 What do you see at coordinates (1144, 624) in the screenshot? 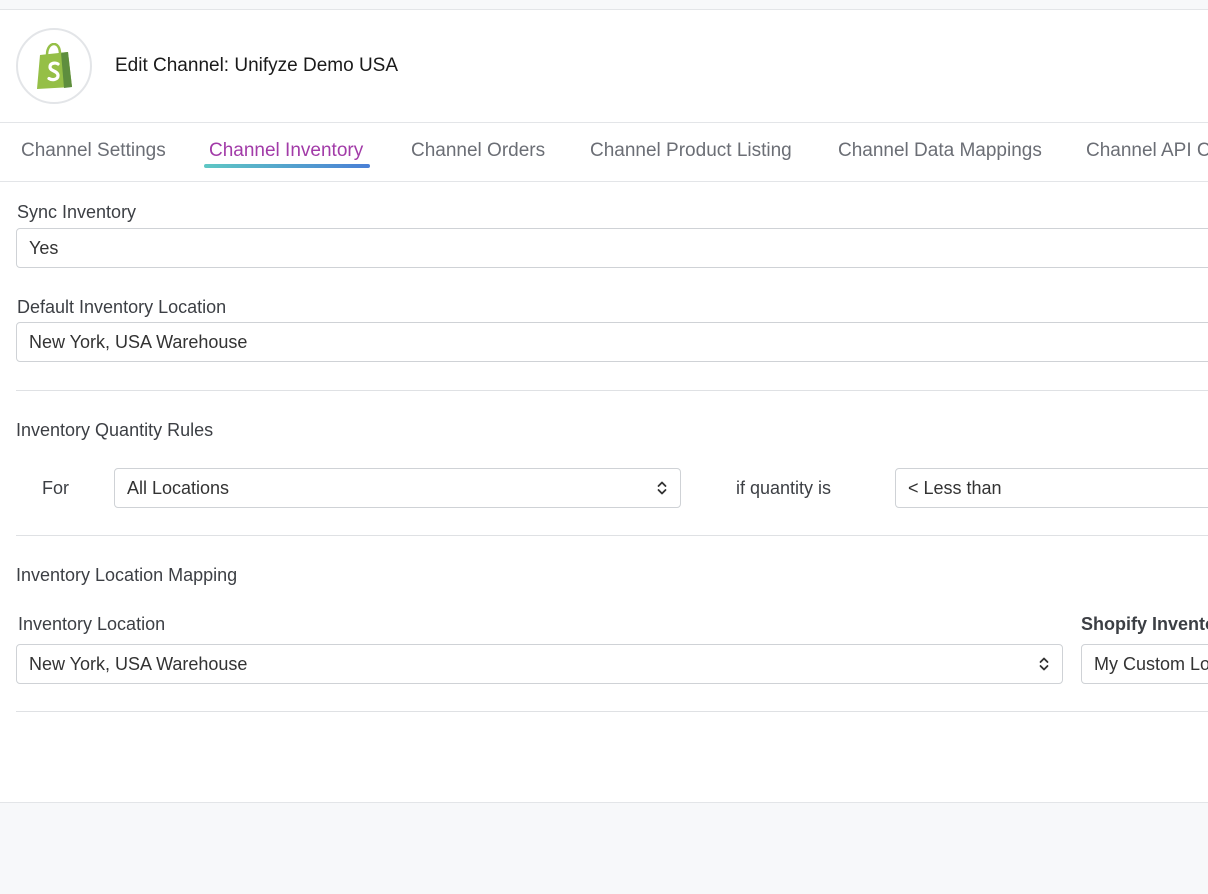
I see `shopify-location-label: Shopify Invento` at bounding box center [1144, 624].